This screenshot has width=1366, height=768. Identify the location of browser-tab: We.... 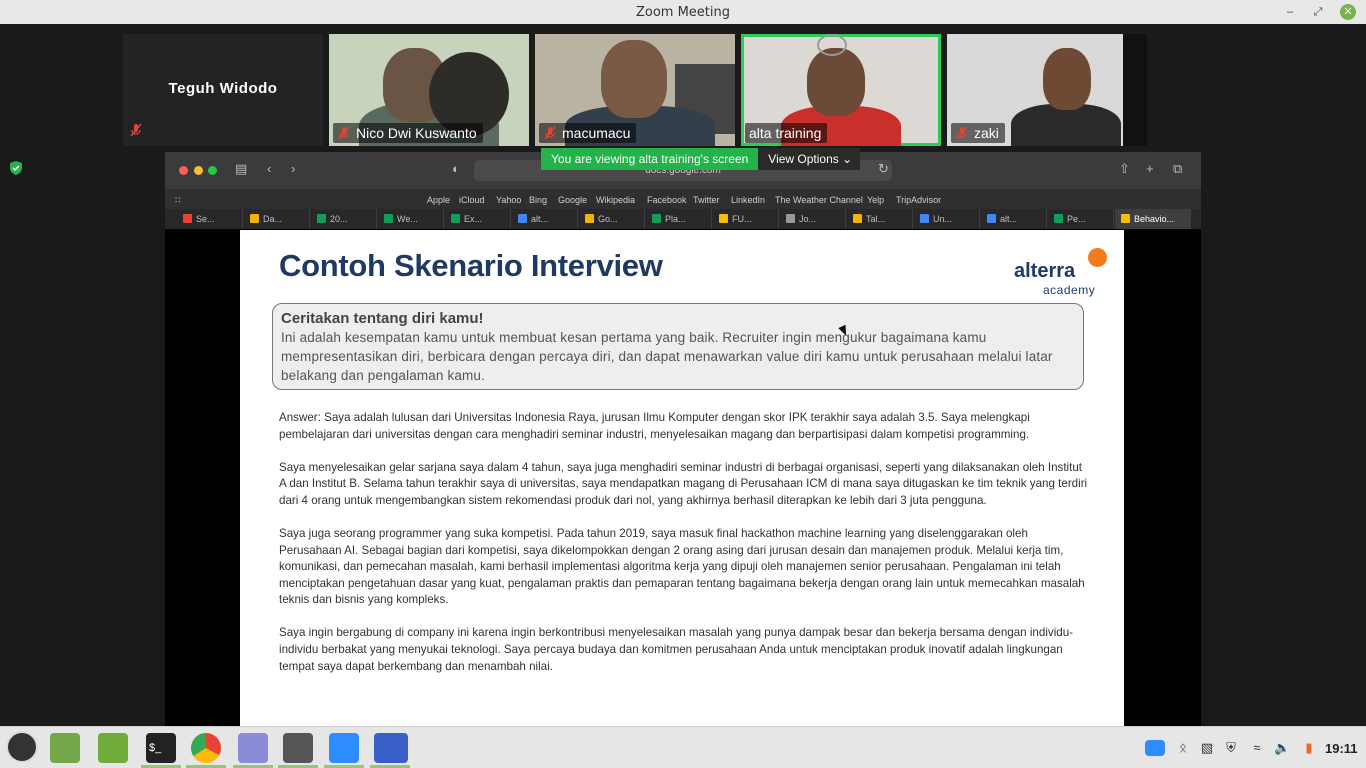
(411, 219).